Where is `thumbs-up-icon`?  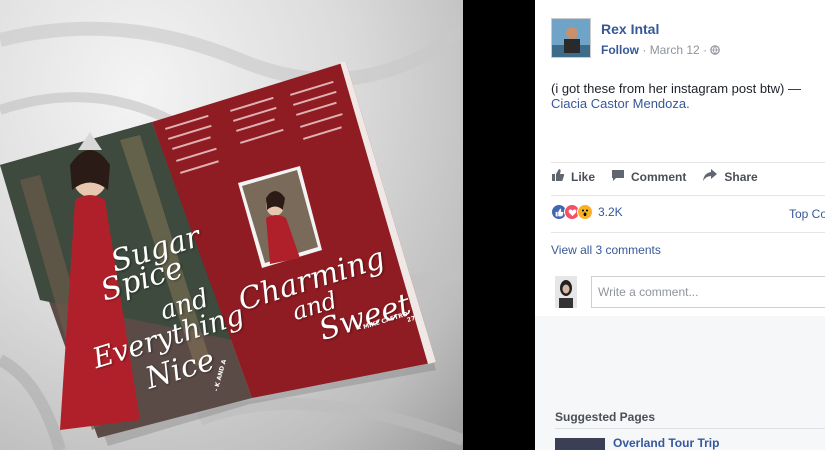
thumbs-up-icon is located at coordinates (561, 176).